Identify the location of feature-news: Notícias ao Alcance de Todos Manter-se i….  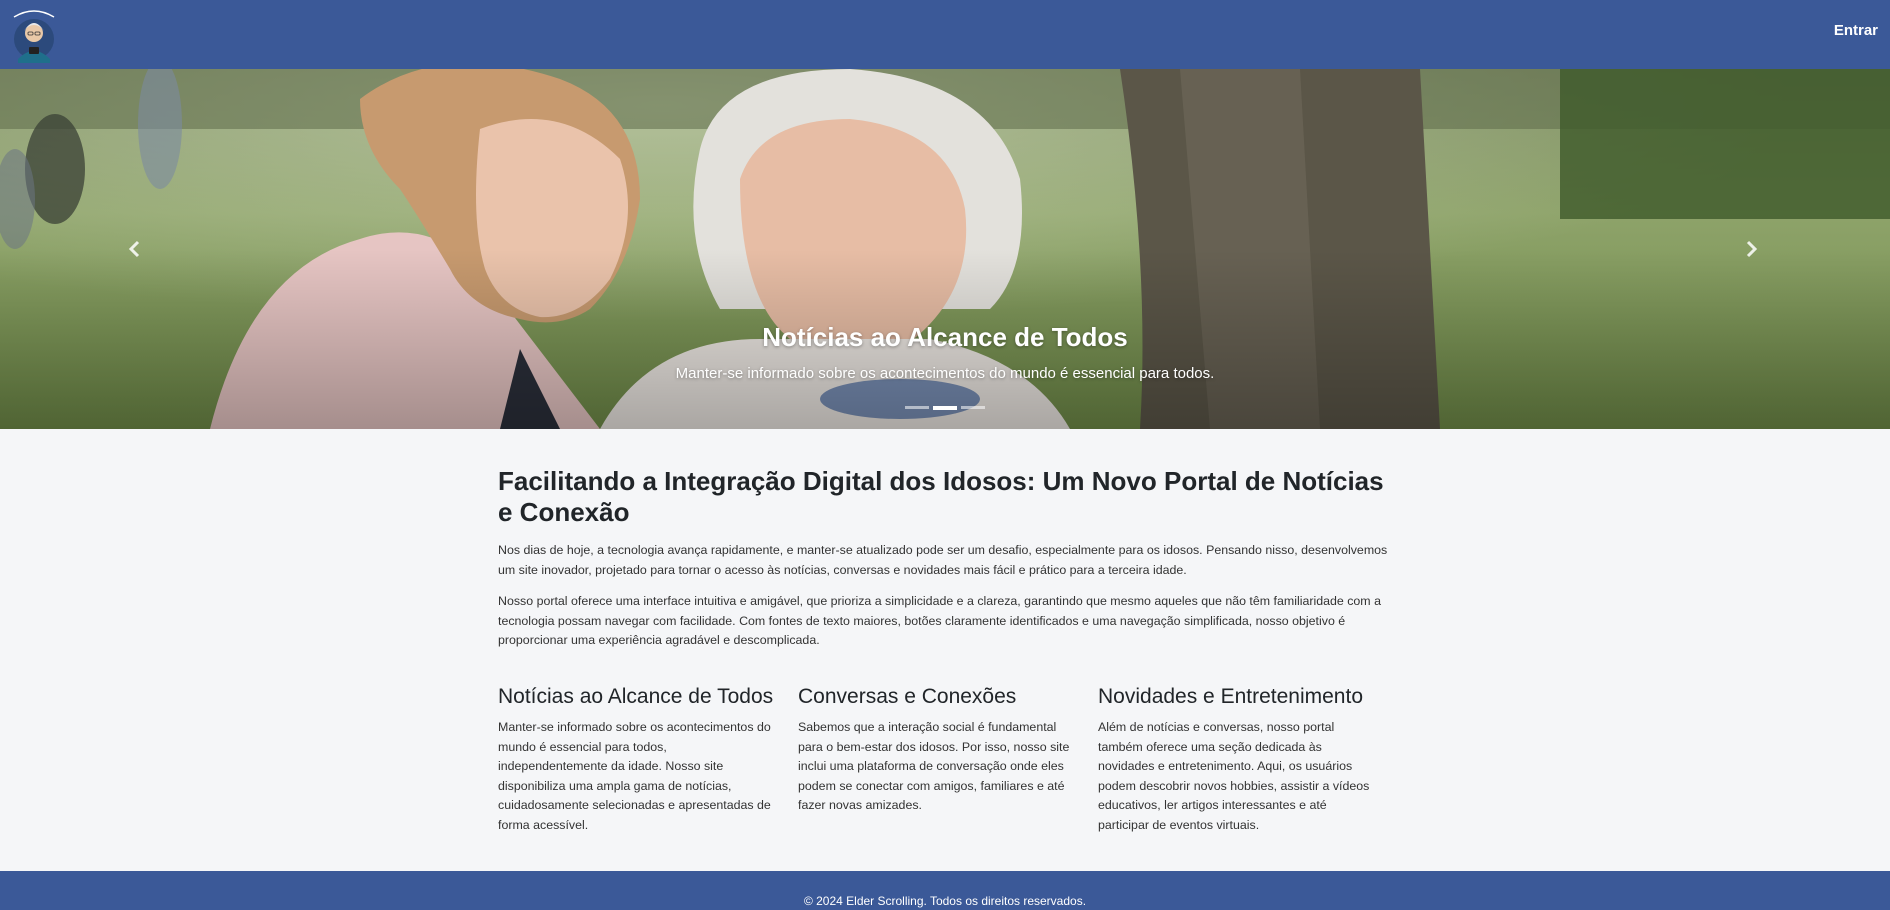
(636, 759).